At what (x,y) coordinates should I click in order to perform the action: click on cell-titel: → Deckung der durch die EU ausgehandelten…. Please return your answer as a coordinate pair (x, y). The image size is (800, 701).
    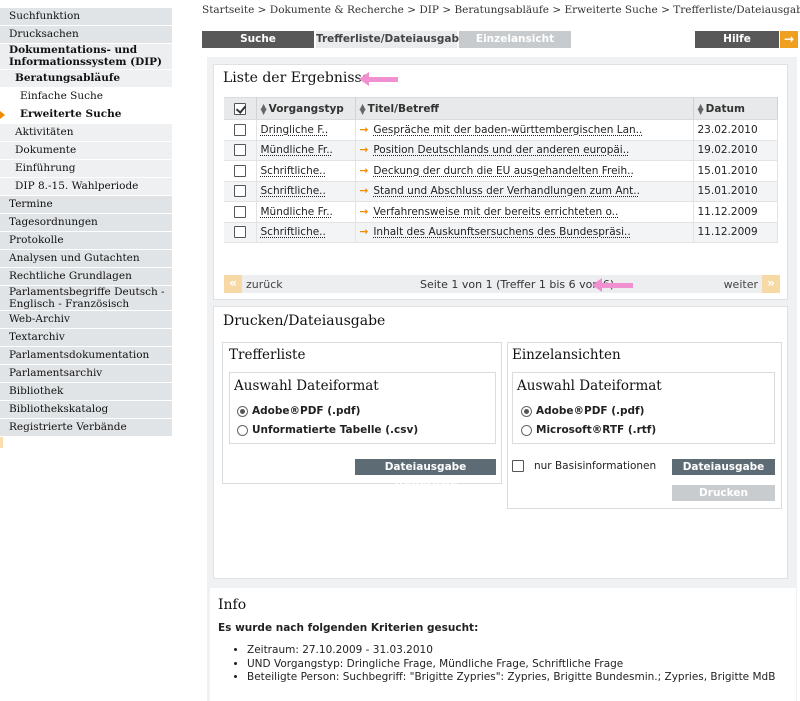
    Looking at the image, I should click on (524, 171).